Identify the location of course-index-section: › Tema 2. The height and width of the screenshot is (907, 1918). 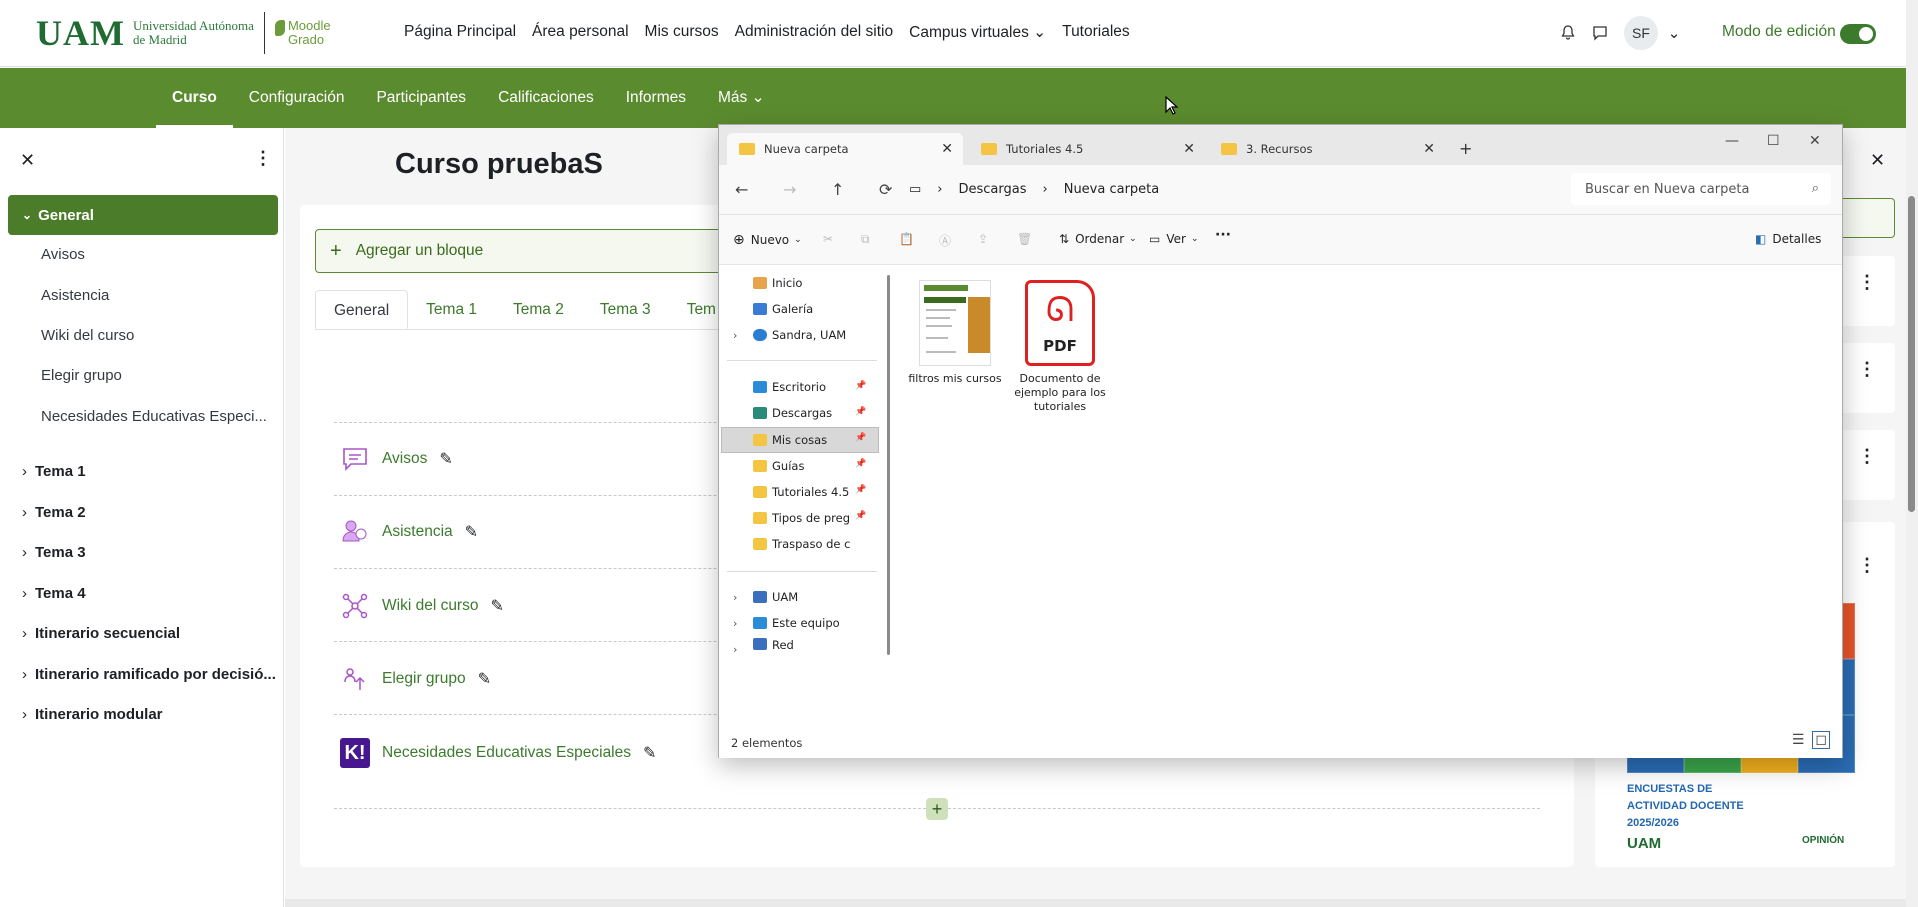
(54, 512).